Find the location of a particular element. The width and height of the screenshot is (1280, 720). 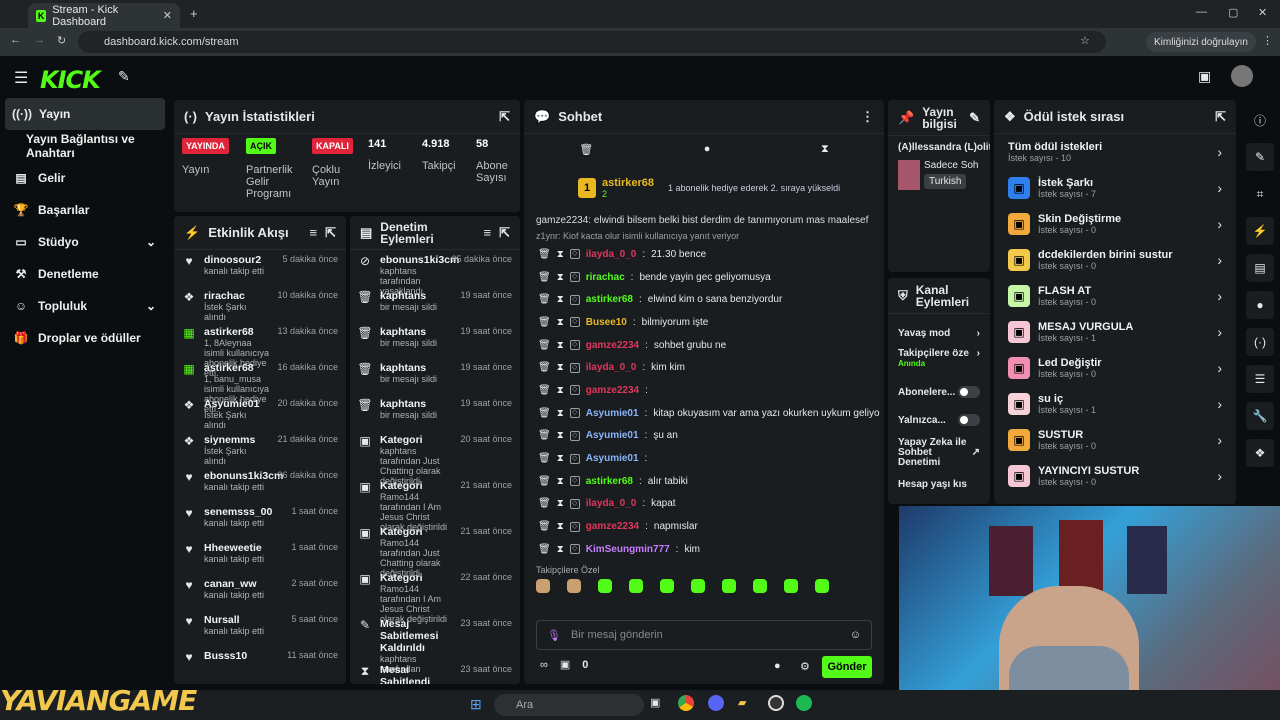

tool-icon: ✎ is located at coordinates (124, 76).